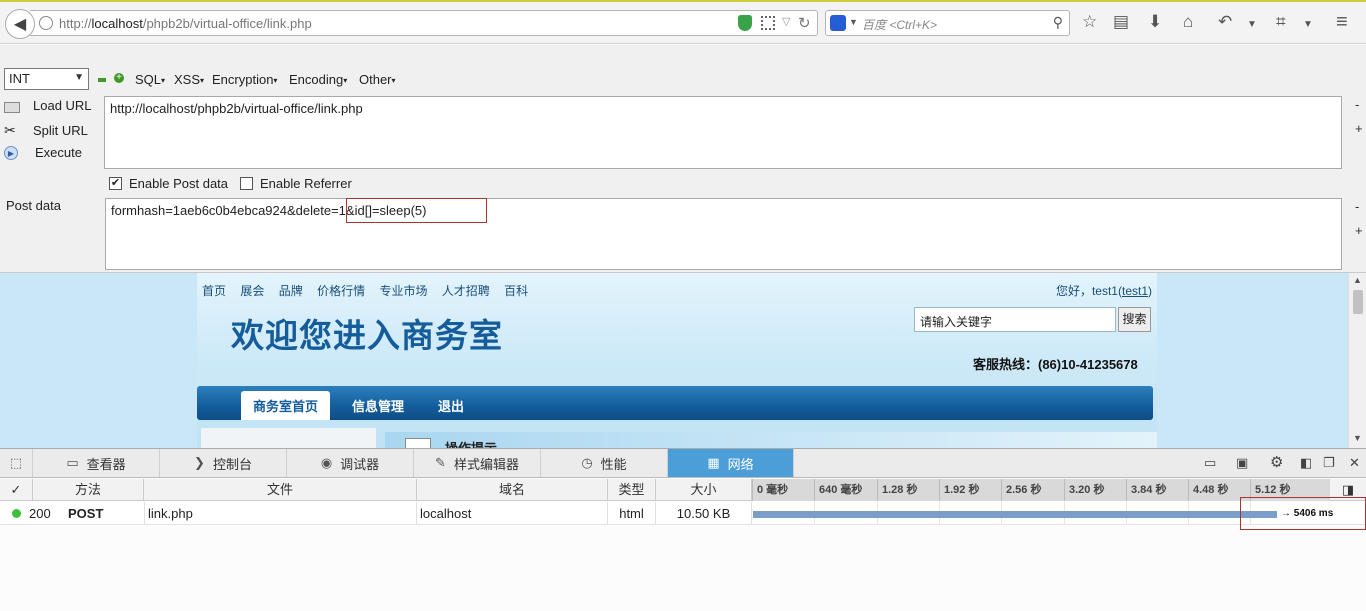 The height and width of the screenshot is (611, 1366). Describe the element at coordinates (1357, 360) in the screenshot. I see `page-scrollbar: ▲ ▼` at that location.